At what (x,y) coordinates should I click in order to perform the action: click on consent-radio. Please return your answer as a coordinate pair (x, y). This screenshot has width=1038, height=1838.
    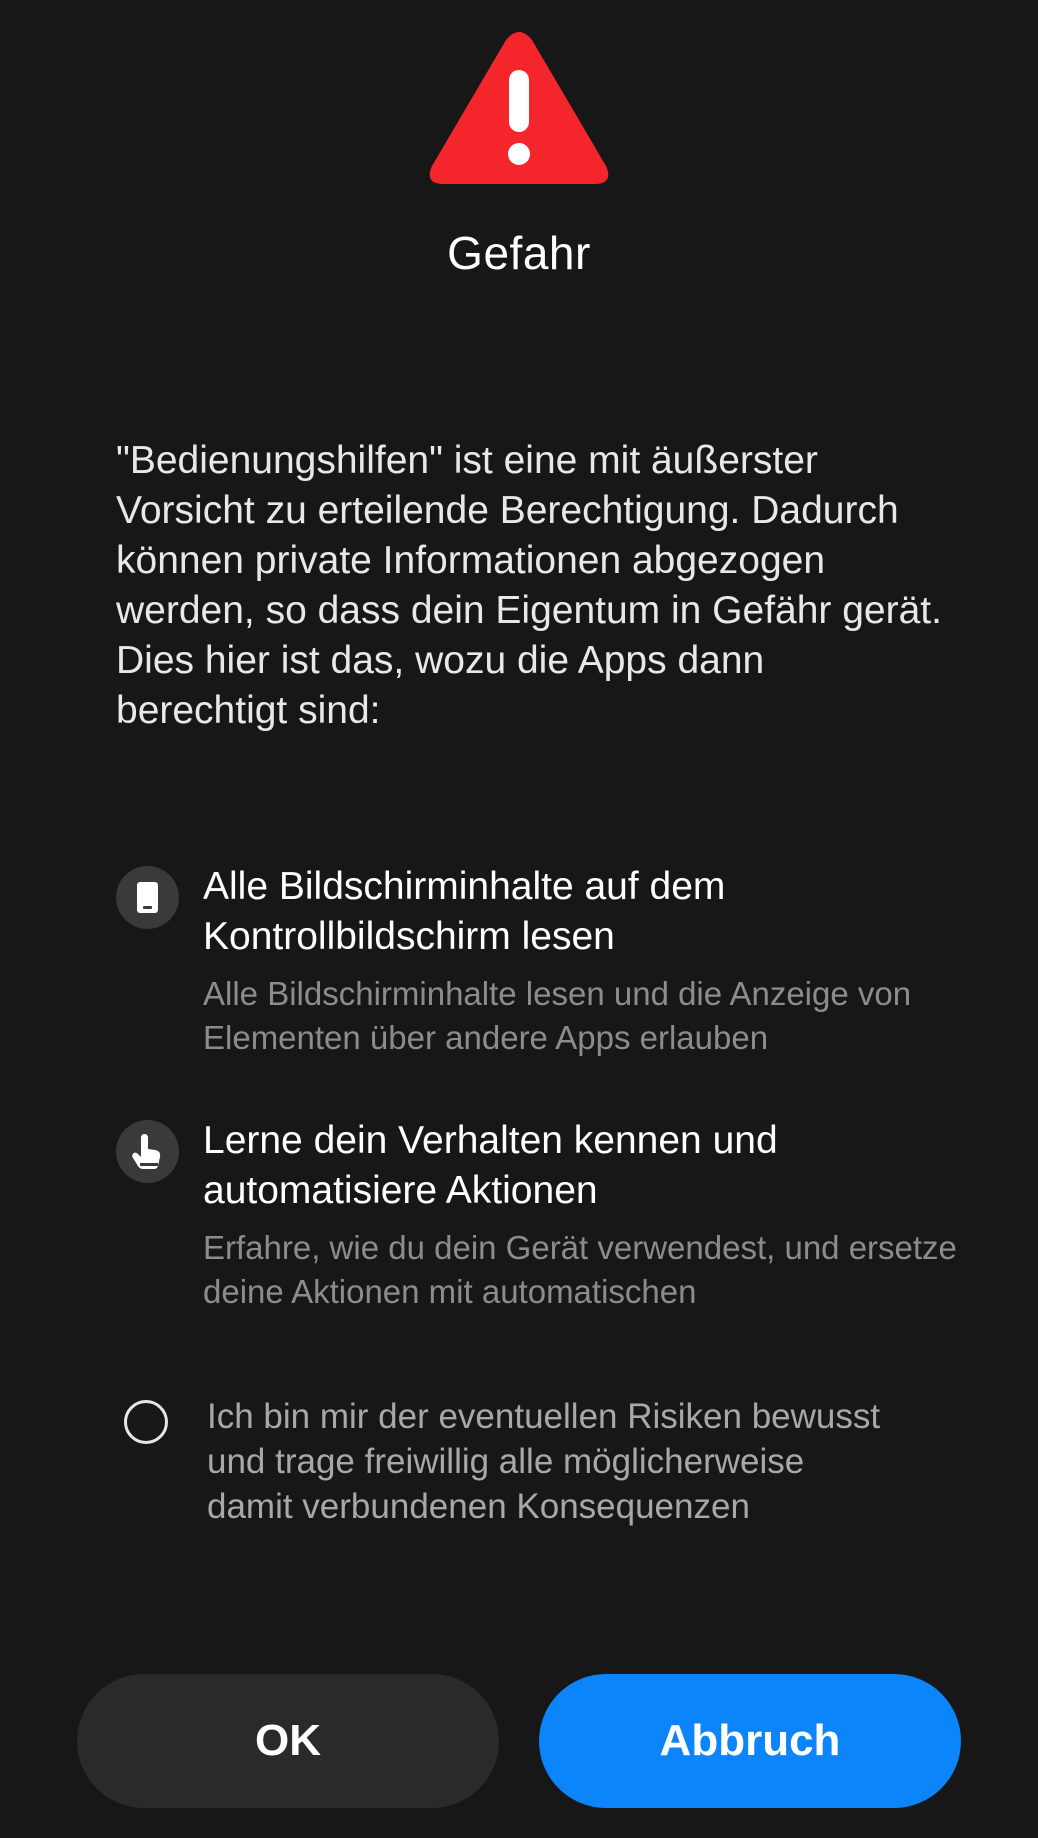
    Looking at the image, I should click on (146, 1422).